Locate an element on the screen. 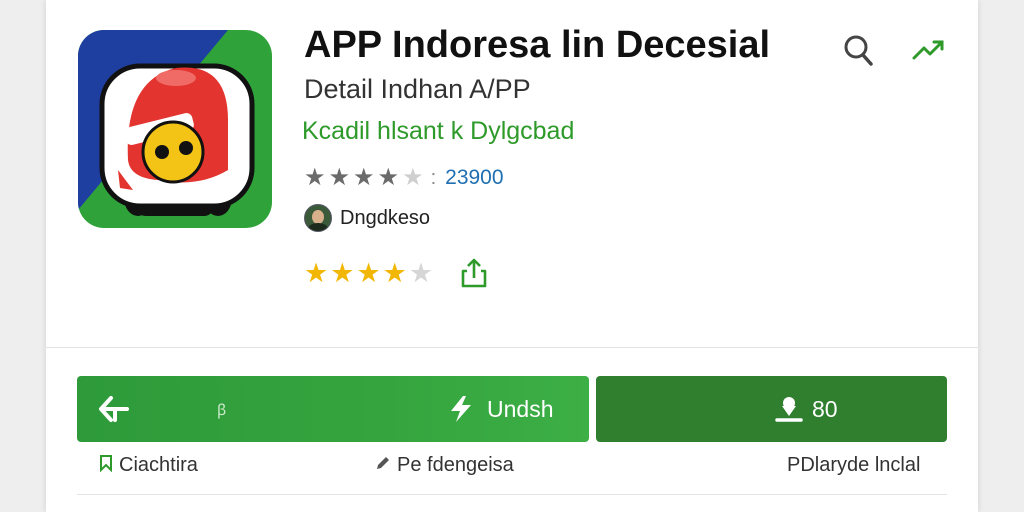 The image size is (1024, 512). link-right: PDlaryde lnclal is located at coordinates (853, 465).